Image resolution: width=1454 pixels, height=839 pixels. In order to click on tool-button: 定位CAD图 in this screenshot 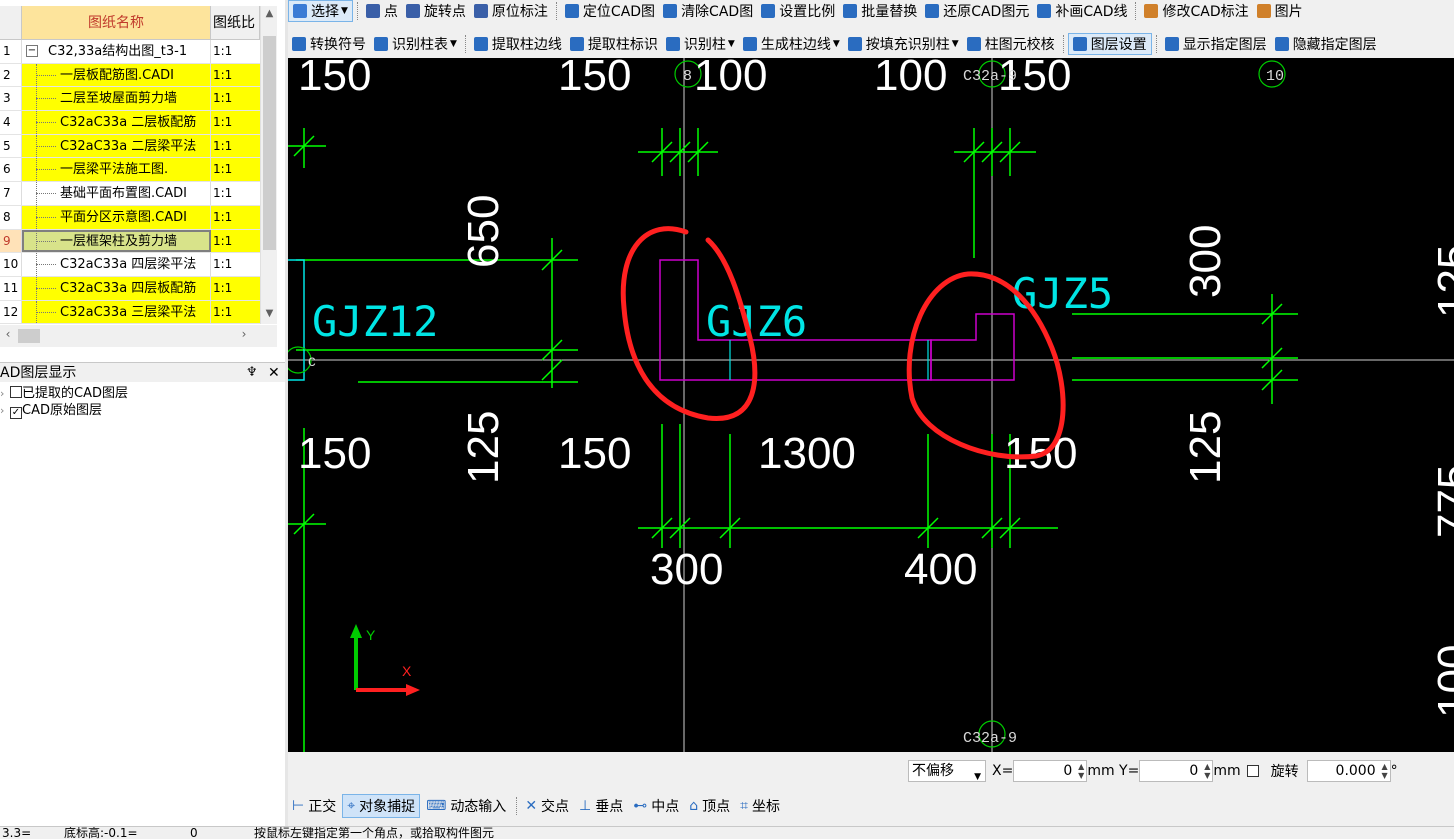, I will do `click(610, 11)`.